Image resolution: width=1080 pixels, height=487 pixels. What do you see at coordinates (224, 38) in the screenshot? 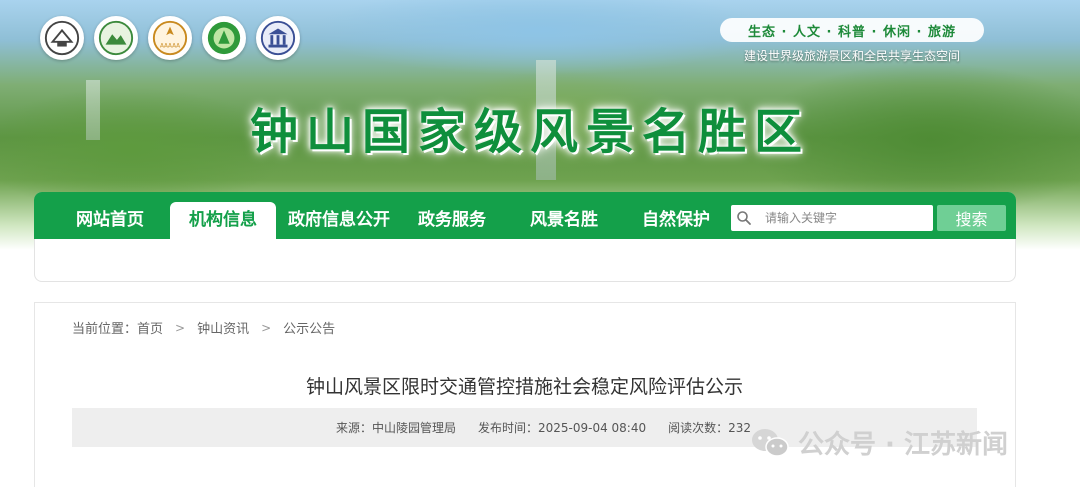
I see `nature-reserve-logo-icon` at bounding box center [224, 38].